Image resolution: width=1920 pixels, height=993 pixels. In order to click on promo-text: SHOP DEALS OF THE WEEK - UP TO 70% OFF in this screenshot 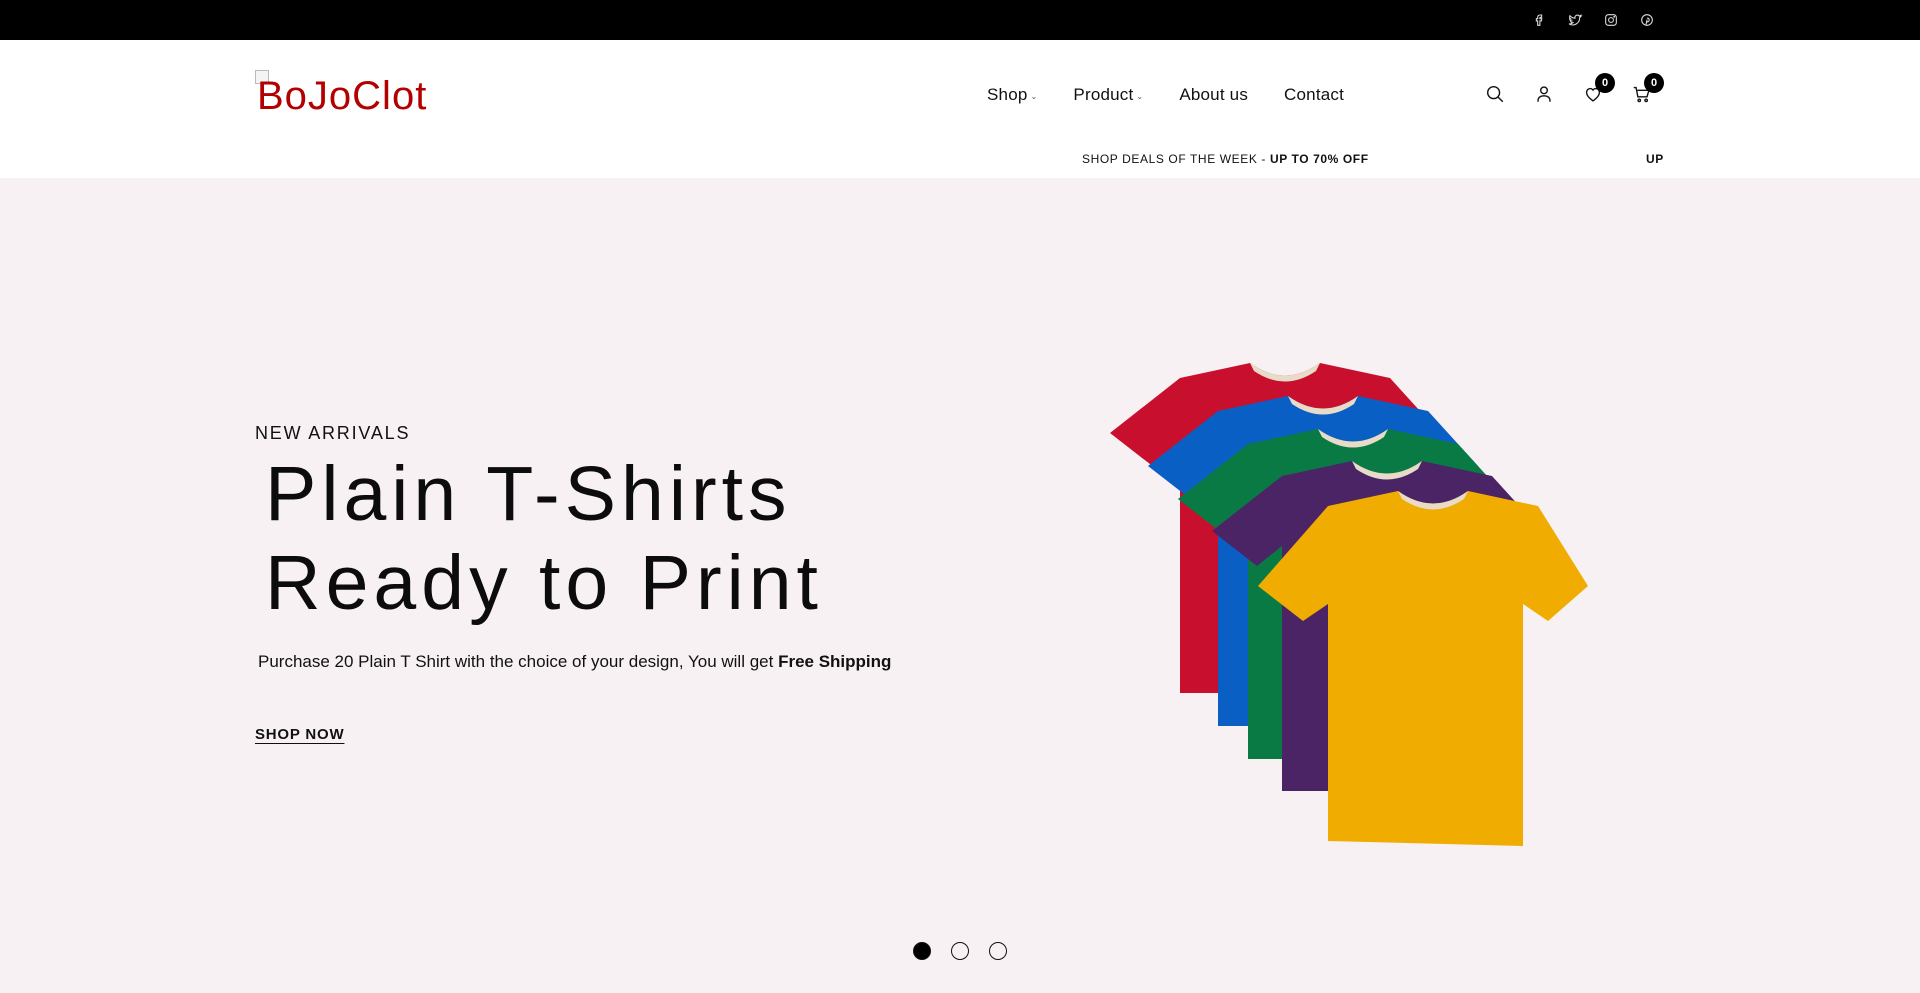, I will do `click(1225, 159)`.